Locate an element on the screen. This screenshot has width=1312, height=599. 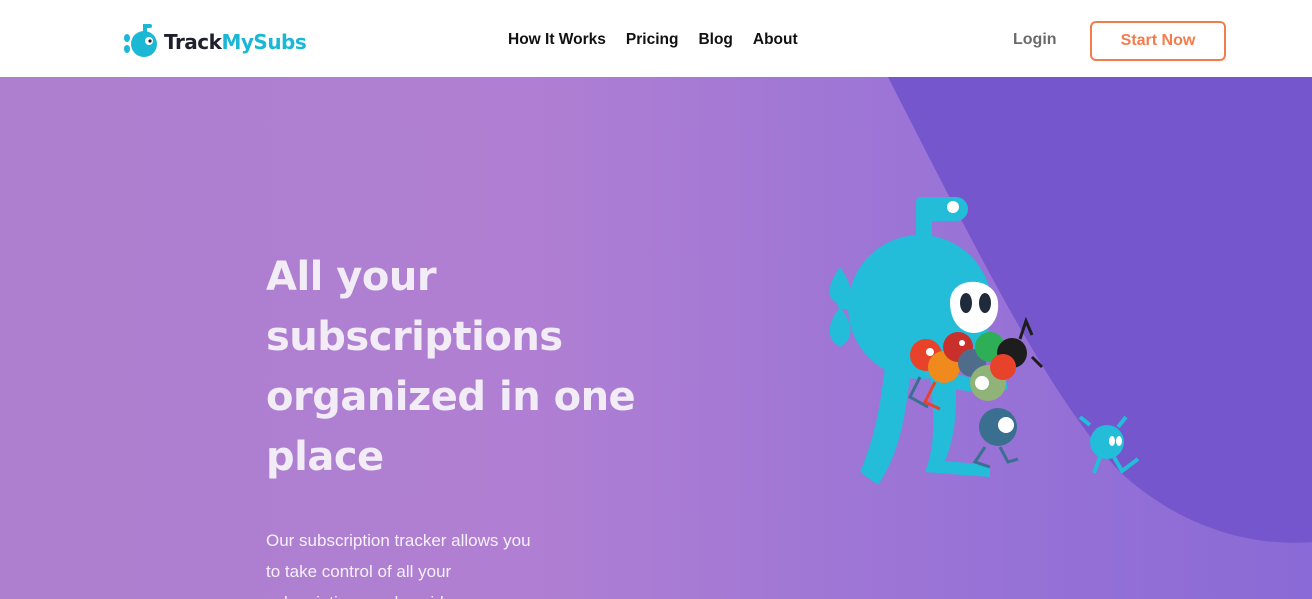
brand-name: TrackMySubs is located at coordinates (235, 42).